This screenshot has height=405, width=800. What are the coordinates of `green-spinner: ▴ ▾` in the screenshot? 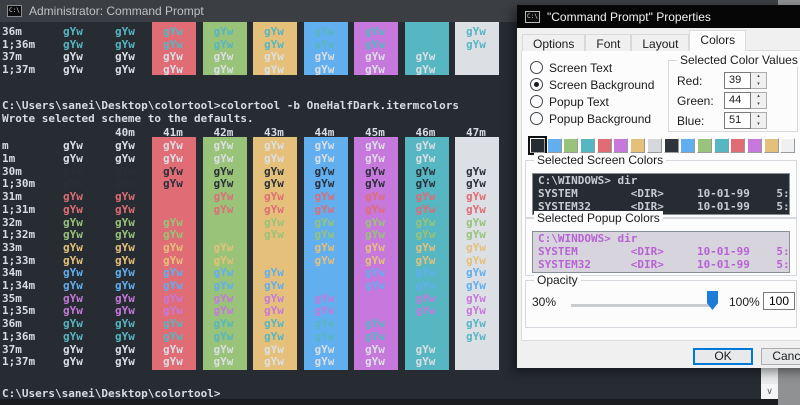 It's located at (759, 100).